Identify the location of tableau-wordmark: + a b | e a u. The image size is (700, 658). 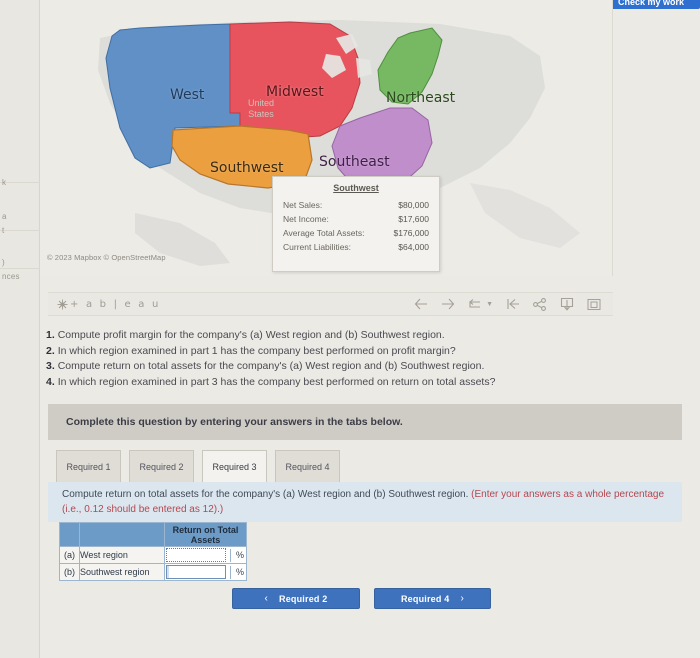
(115, 304).